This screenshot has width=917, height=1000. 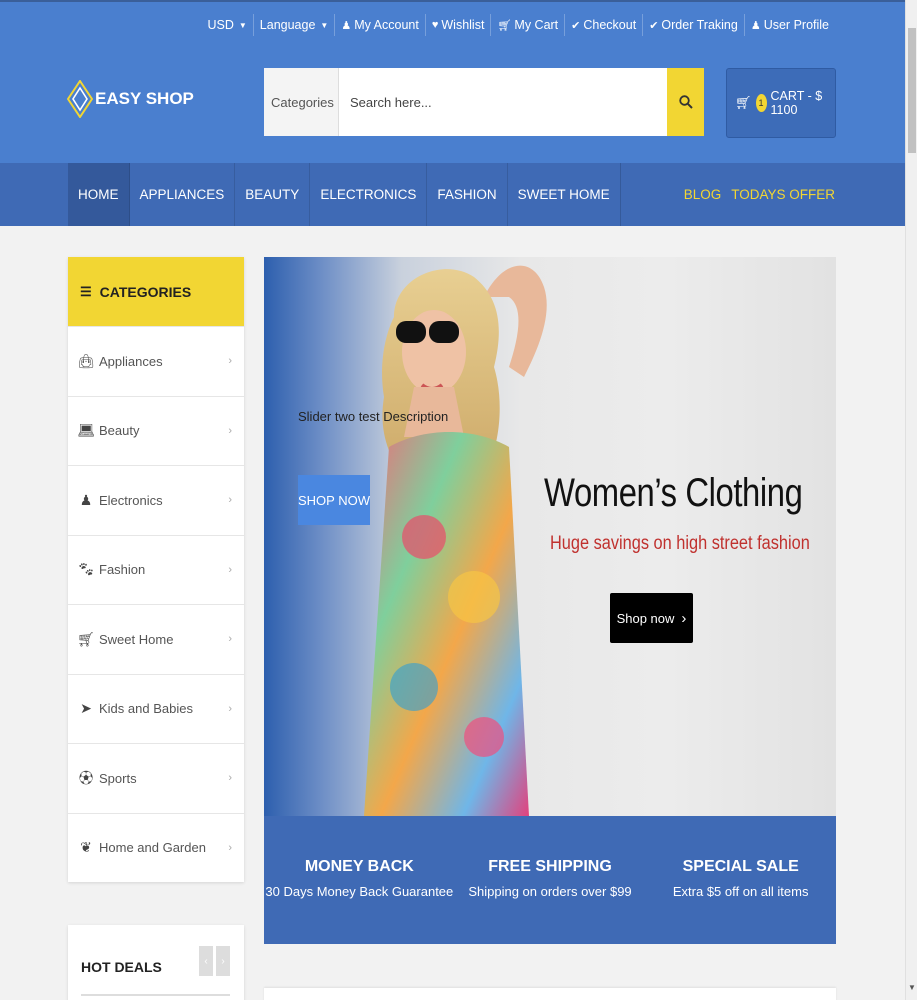 I want to click on search-input, so click(x=503, y=102).